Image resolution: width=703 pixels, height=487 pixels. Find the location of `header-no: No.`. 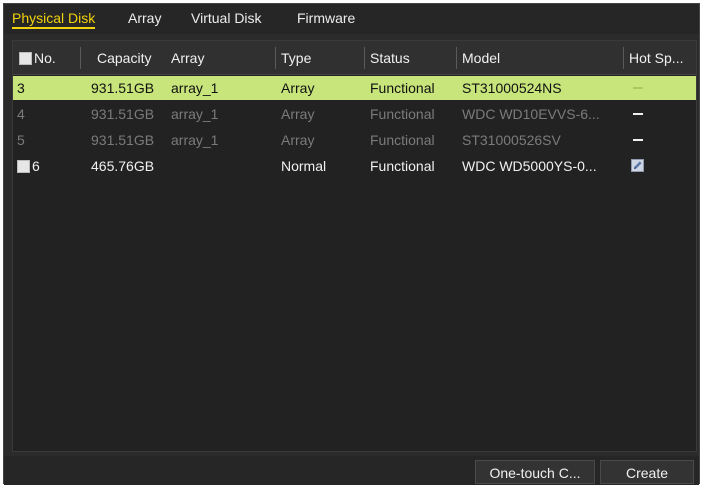

header-no: No. is located at coordinates (48, 58).